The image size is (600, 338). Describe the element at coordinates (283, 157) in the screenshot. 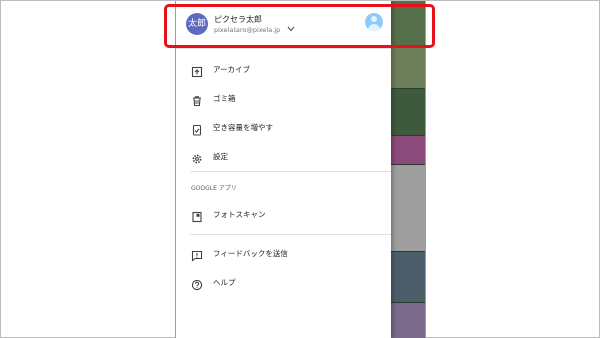

I see `menu-item-settings: 設定` at that location.